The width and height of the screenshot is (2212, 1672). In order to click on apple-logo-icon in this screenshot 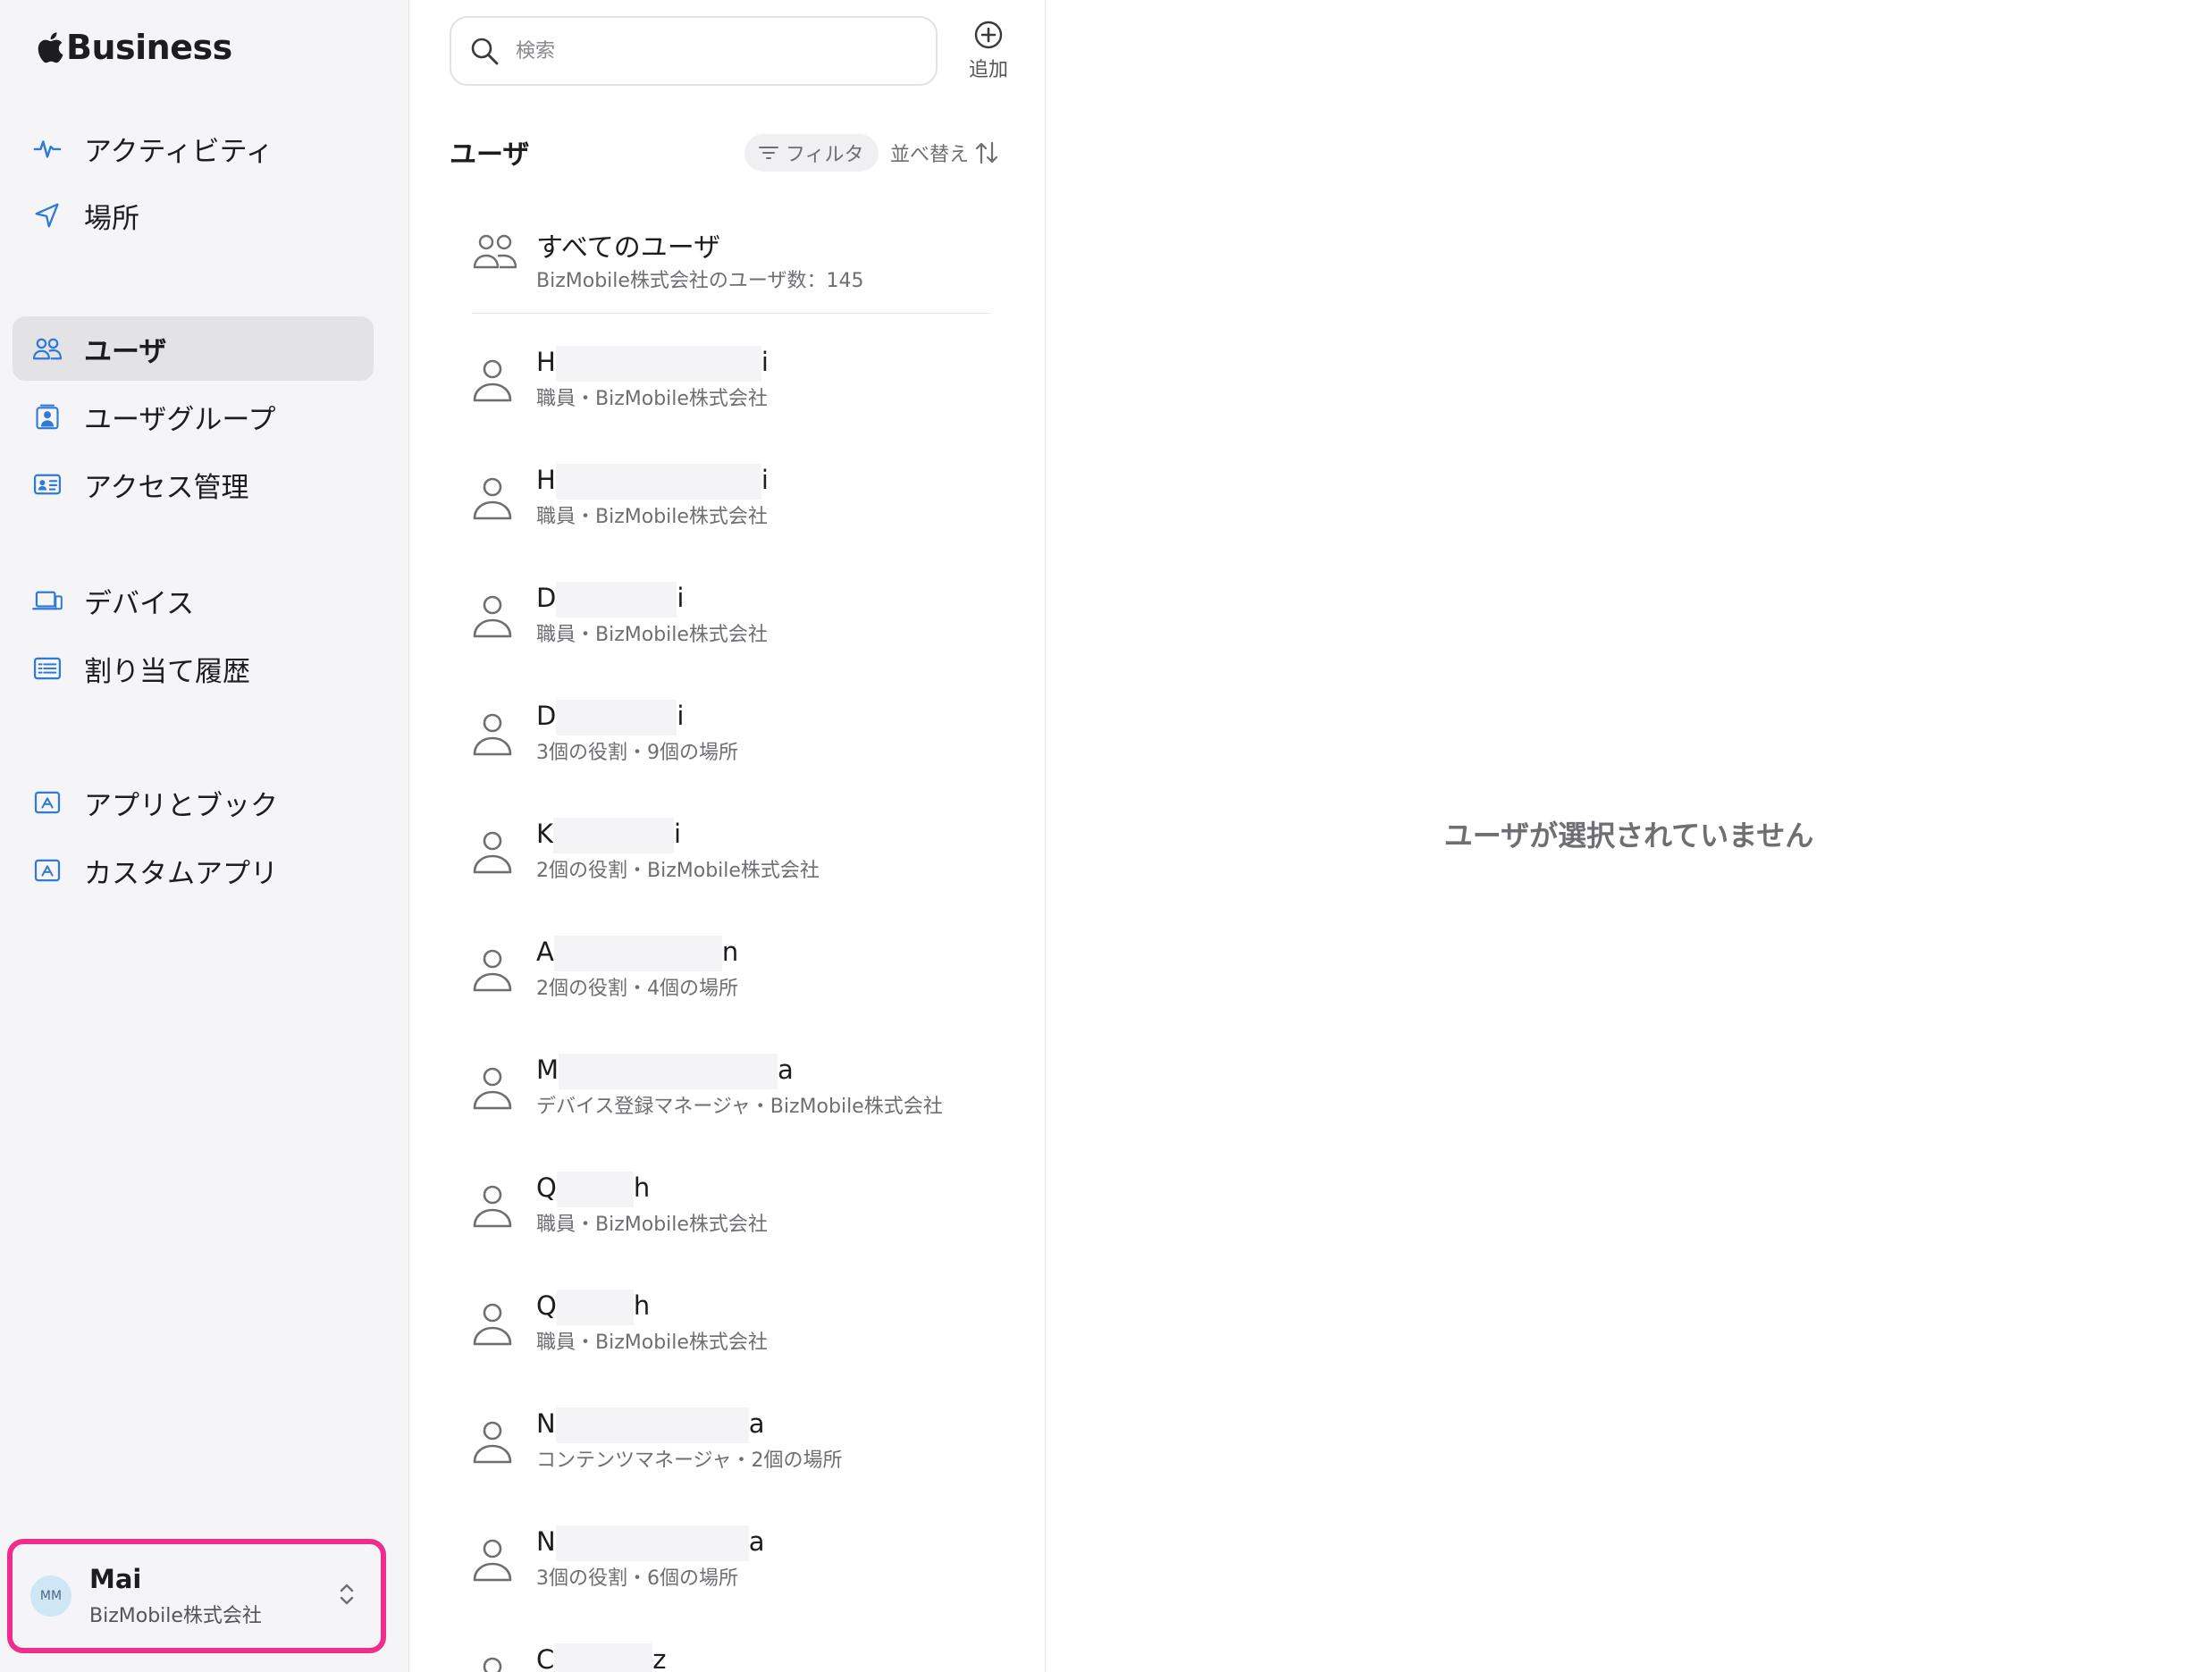, I will do `click(50, 48)`.